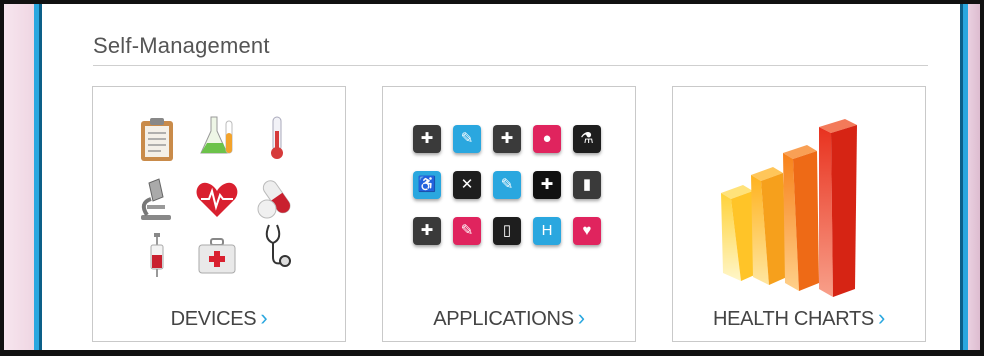 The height and width of the screenshot is (356, 984). I want to click on heart-hand-icon: ♥, so click(587, 231).